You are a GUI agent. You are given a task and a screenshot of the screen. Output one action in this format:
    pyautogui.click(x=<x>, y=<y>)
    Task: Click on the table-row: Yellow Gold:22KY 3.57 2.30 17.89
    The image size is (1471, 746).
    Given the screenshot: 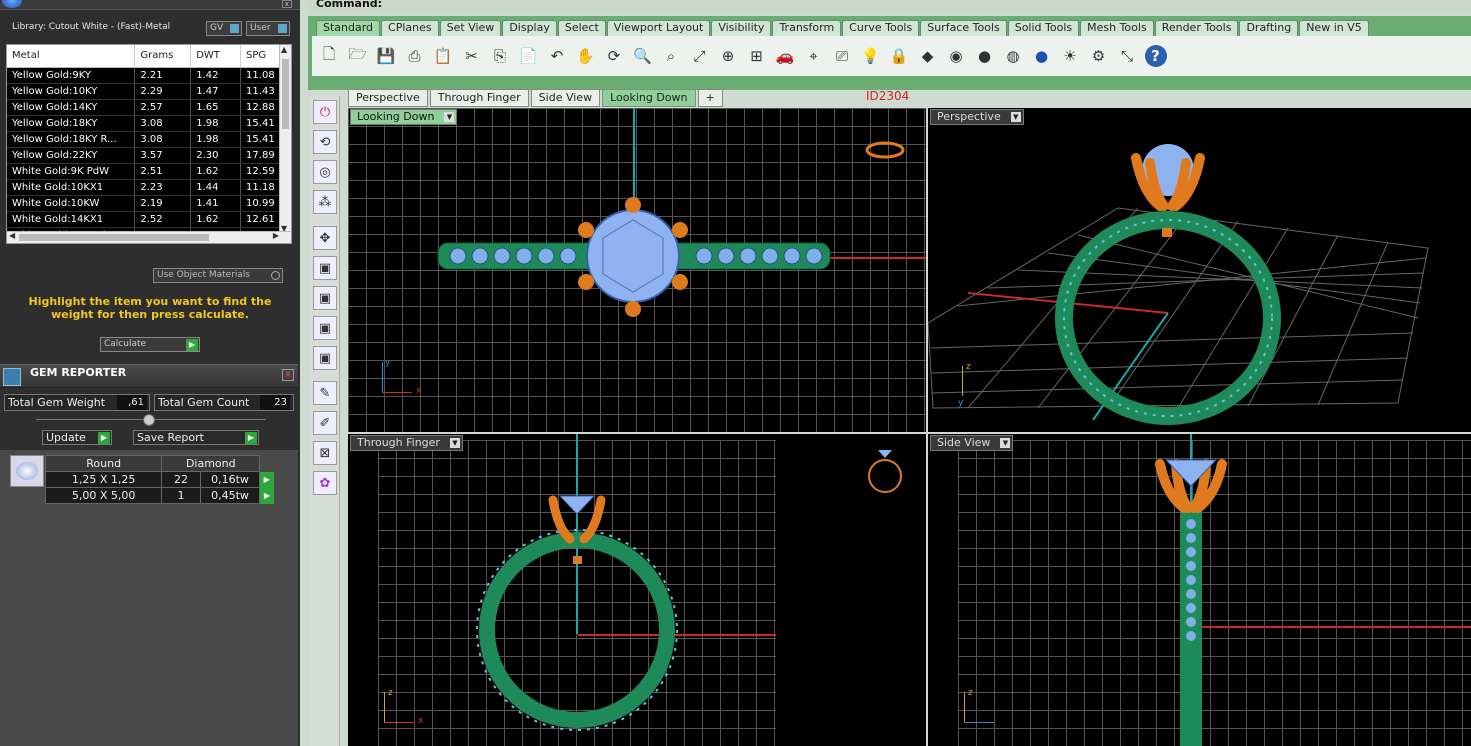 What is the action you would take?
    pyautogui.click(x=146, y=155)
    